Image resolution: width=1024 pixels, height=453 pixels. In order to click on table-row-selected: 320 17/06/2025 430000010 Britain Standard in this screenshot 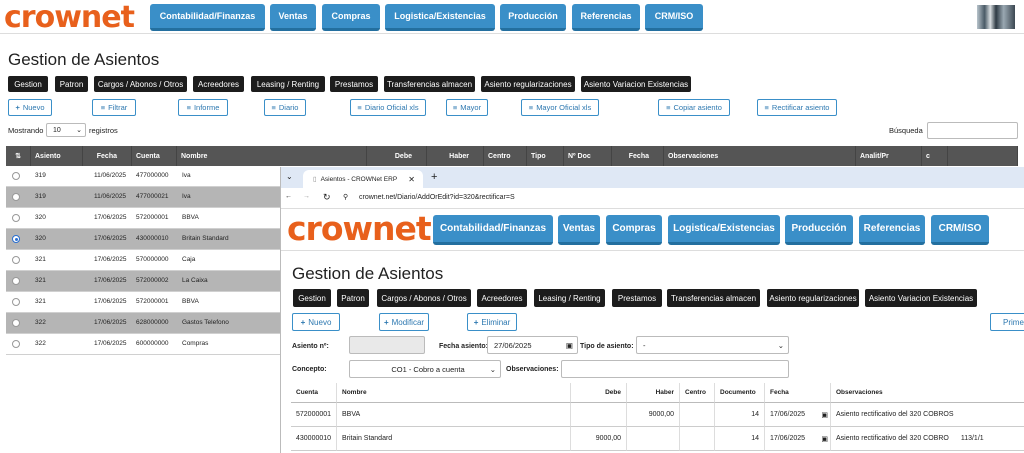, I will do `click(143, 239)`.